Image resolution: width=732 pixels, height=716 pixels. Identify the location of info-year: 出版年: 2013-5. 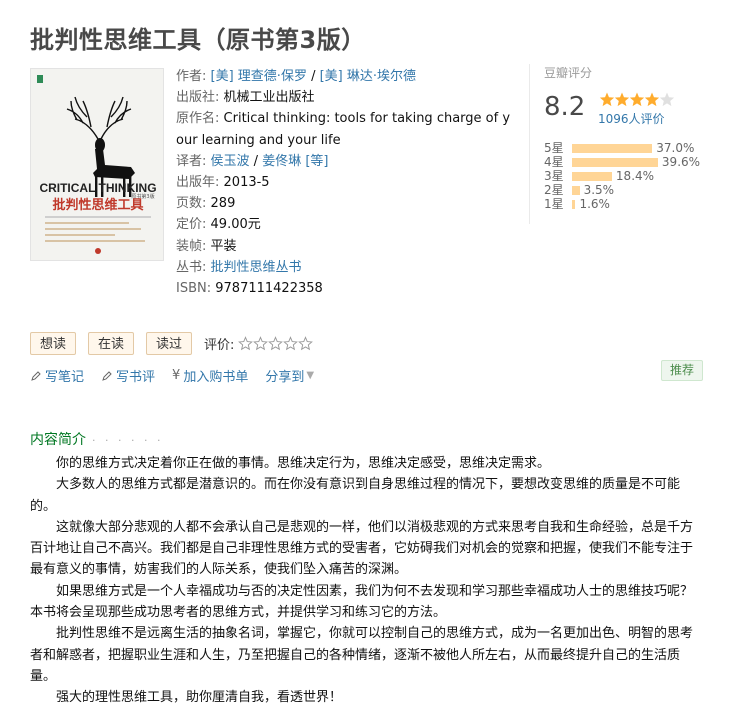
(223, 183).